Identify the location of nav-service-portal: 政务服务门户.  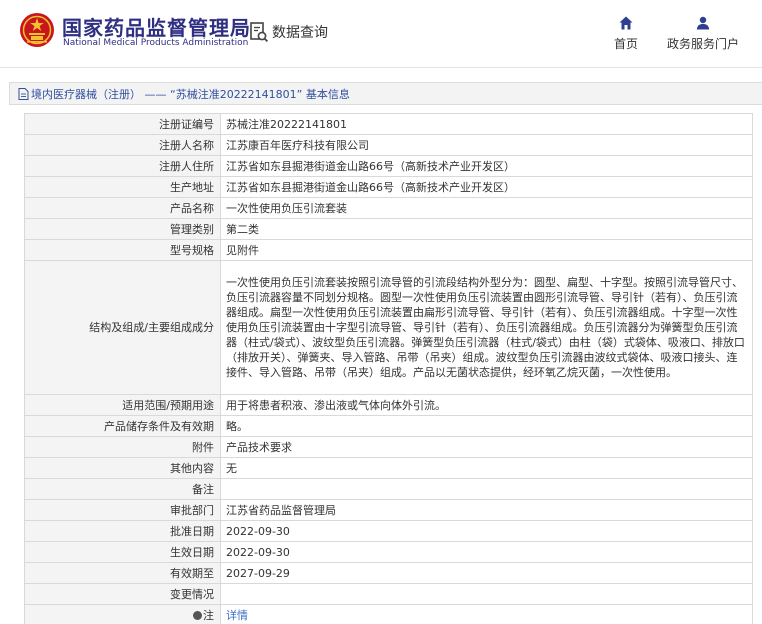
(703, 34).